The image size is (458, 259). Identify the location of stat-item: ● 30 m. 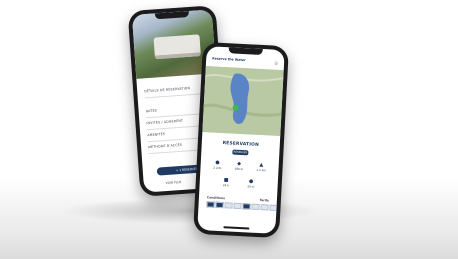
(251, 183).